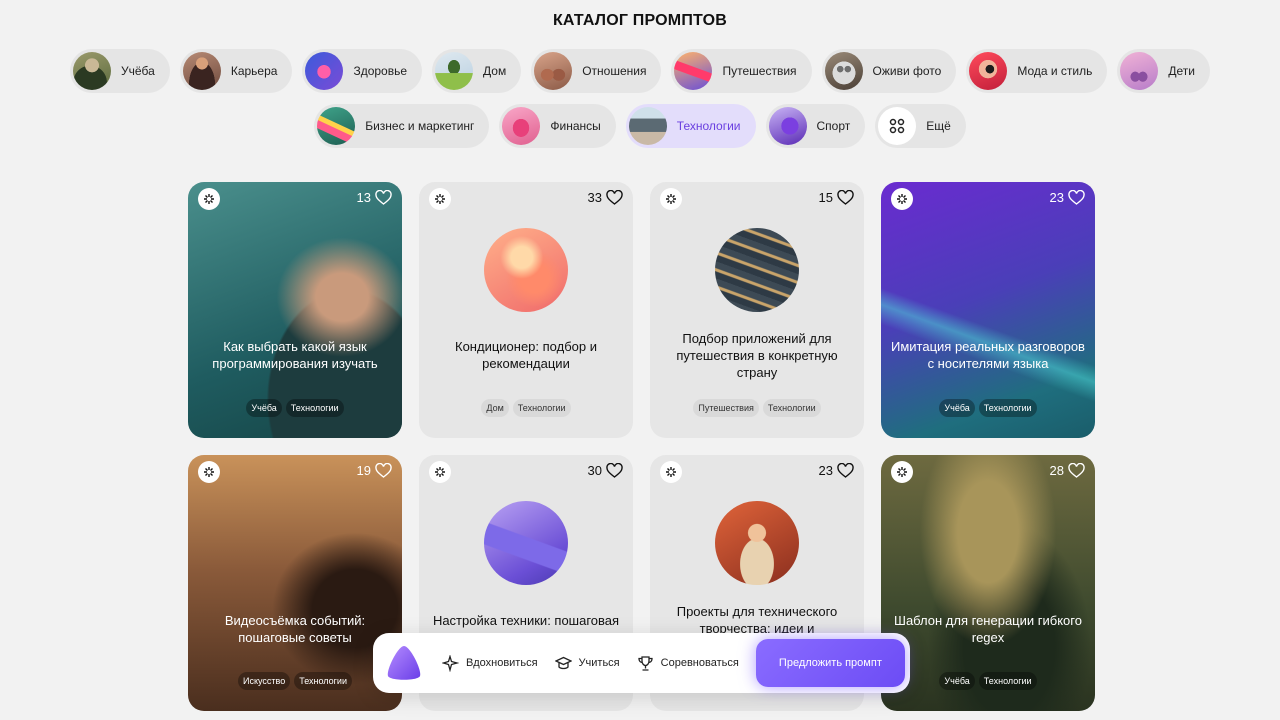 Image resolution: width=1280 pixels, height=720 pixels. What do you see at coordinates (647, 126) in the screenshot?
I see `tech-thumb` at bounding box center [647, 126].